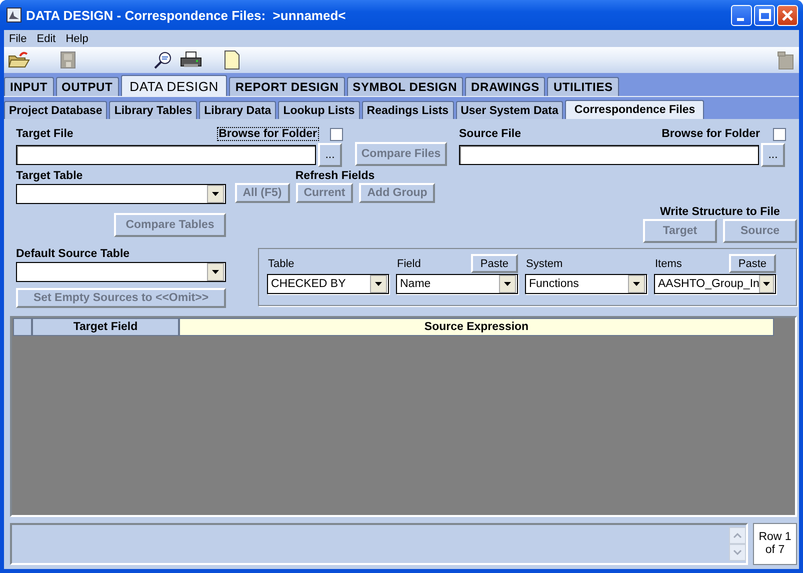 Image resolution: width=803 pixels, height=573 pixels. Describe the element at coordinates (583, 86) in the screenshot. I see `main-tab: UTILITIES` at that location.